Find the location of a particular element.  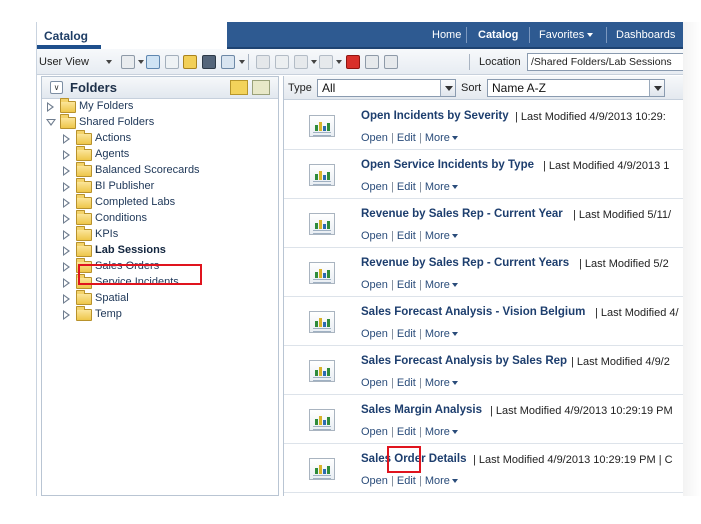

nav-catalog-link: Catalog is located at coordinates (498, 35).